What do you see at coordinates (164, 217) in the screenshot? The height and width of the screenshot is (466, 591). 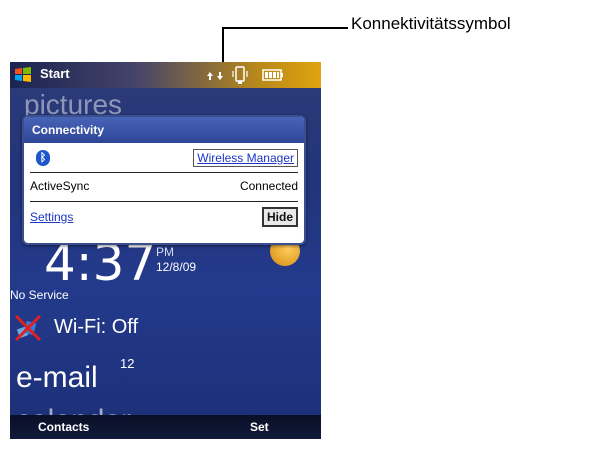 I see `popup-footer-row: Settings Hide` at bounding box center [164, 217].